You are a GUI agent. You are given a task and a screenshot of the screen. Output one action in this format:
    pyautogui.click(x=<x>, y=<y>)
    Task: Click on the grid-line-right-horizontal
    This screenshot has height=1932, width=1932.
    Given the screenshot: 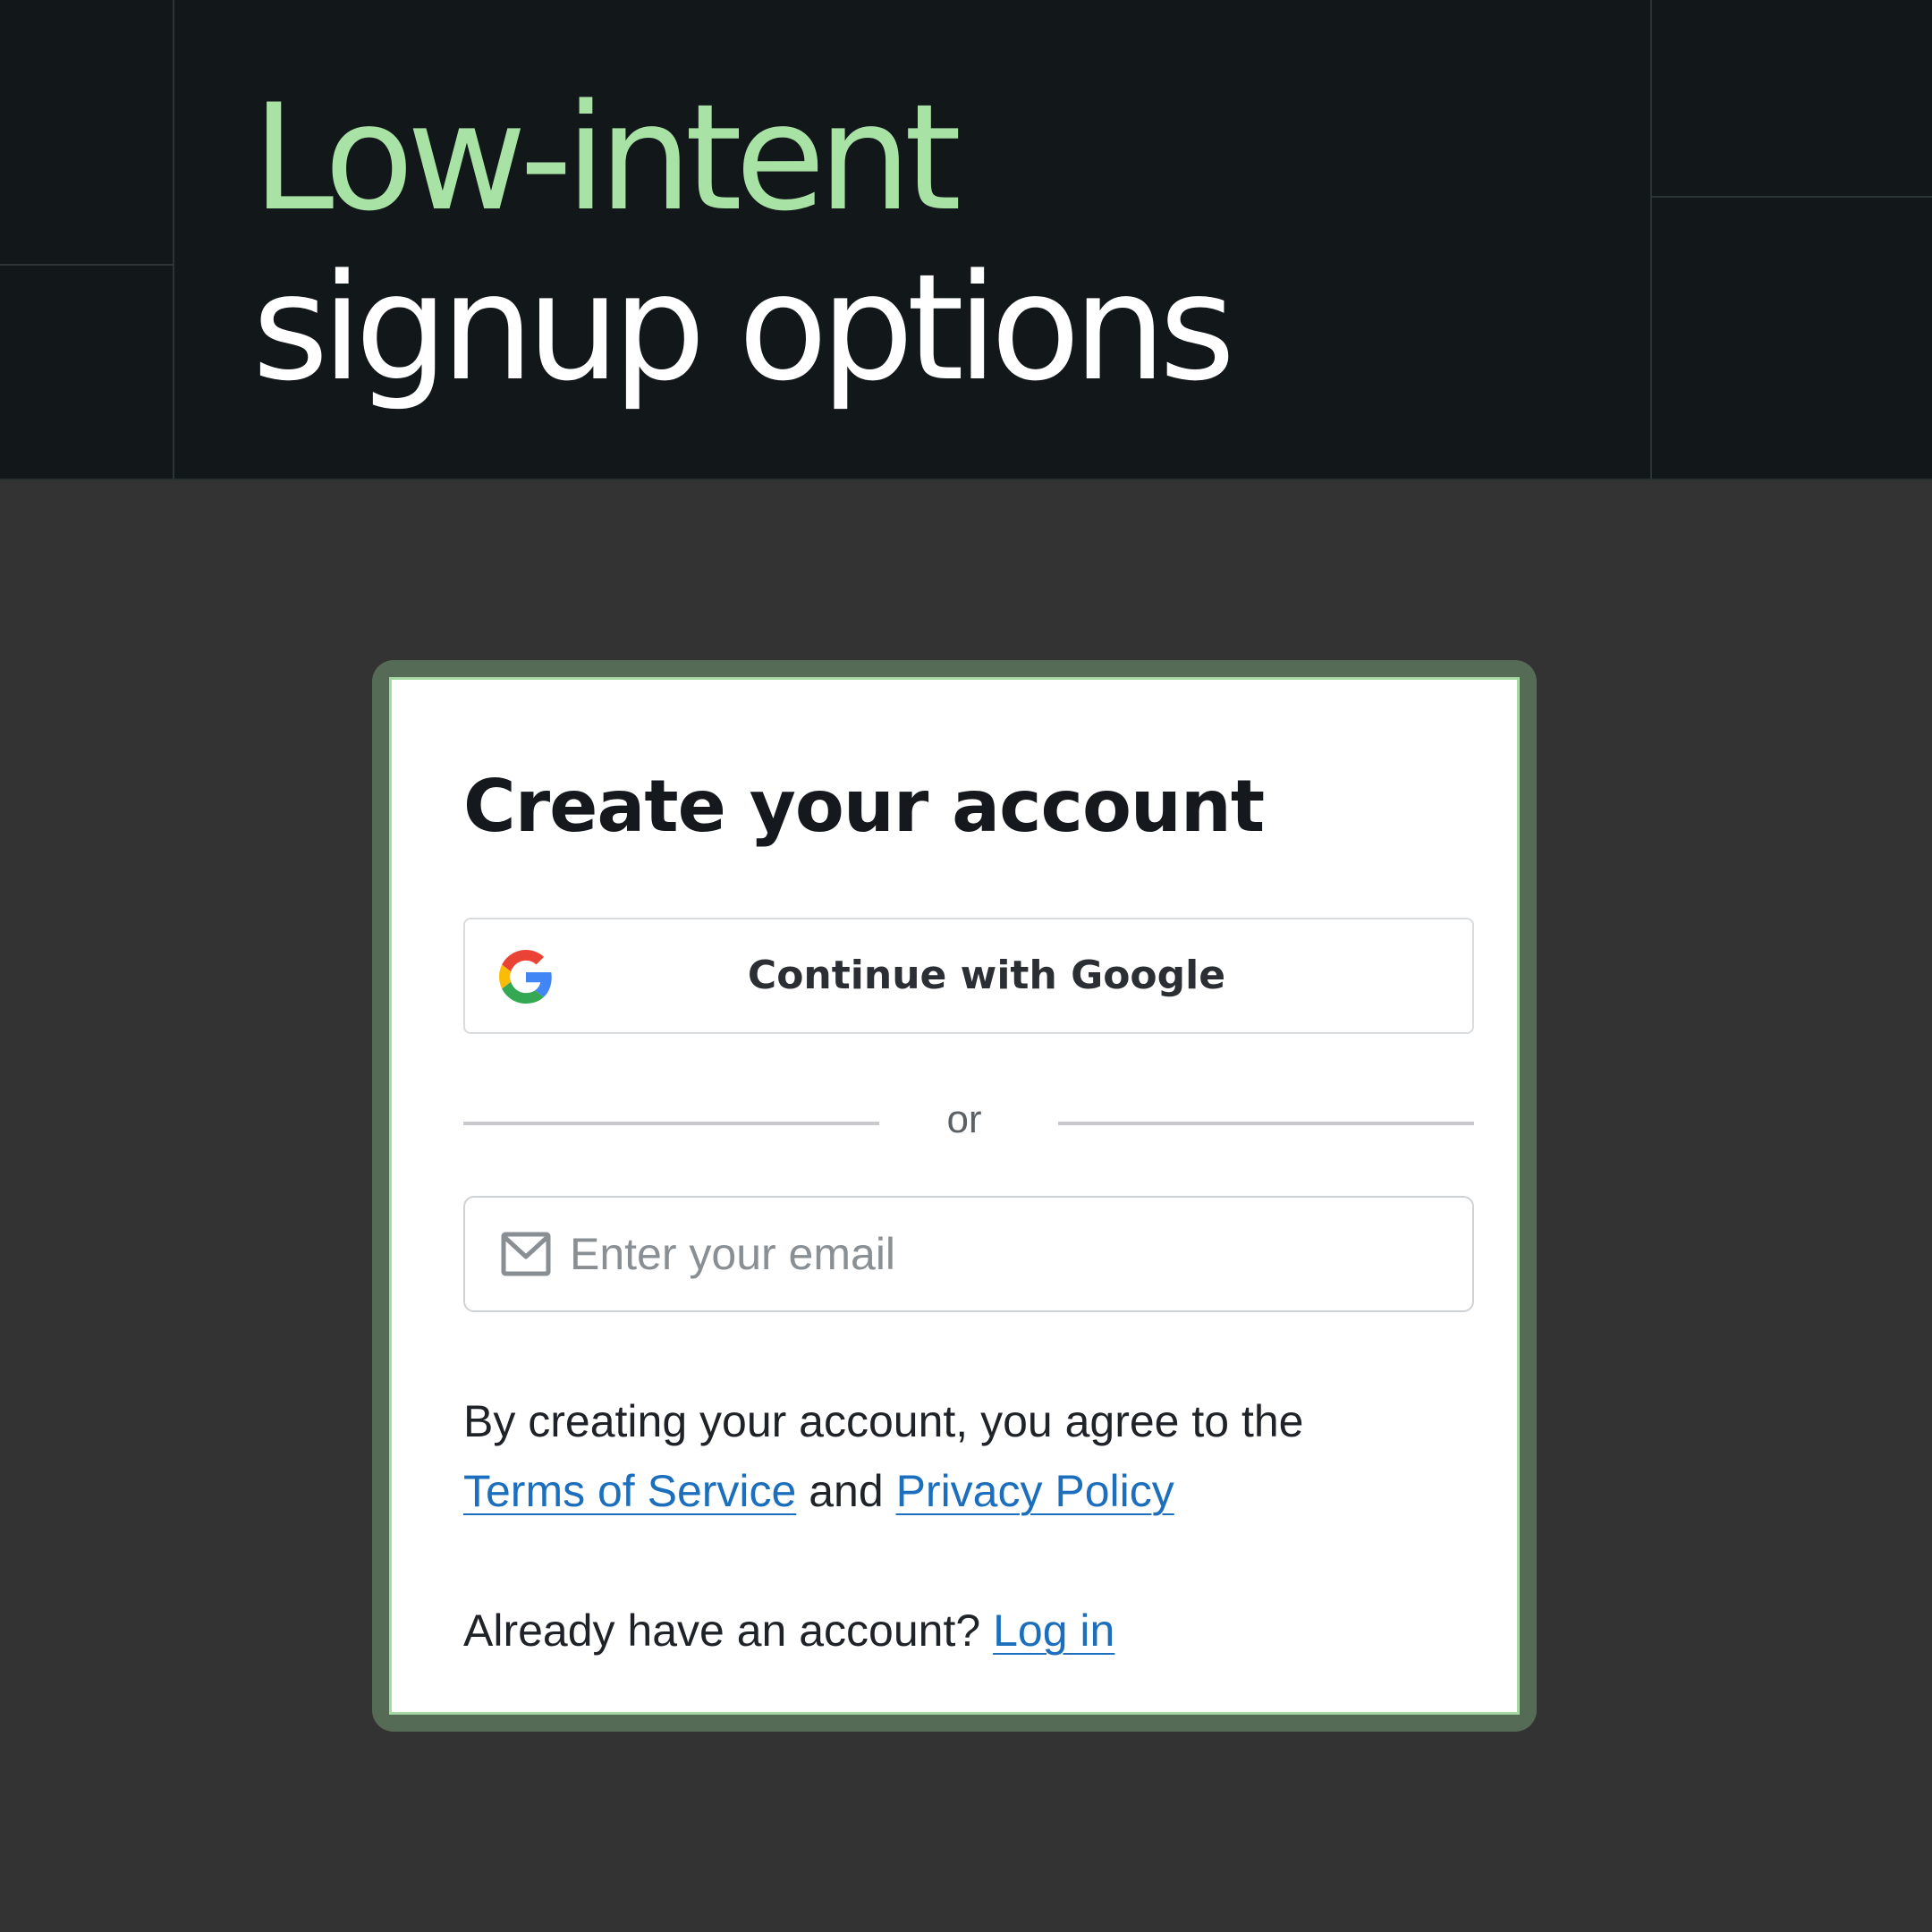 What is the action you would take?
    pyautogui.click(x=1791, y=197)
    